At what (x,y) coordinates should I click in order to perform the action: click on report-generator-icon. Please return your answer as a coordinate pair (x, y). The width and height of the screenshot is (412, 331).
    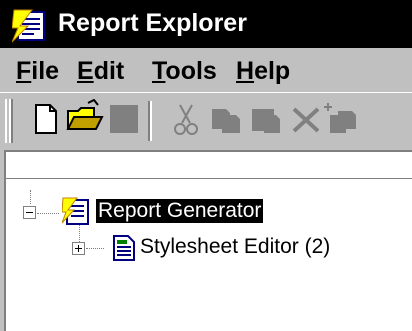
    Looking at the image, I should click on (75, 211).